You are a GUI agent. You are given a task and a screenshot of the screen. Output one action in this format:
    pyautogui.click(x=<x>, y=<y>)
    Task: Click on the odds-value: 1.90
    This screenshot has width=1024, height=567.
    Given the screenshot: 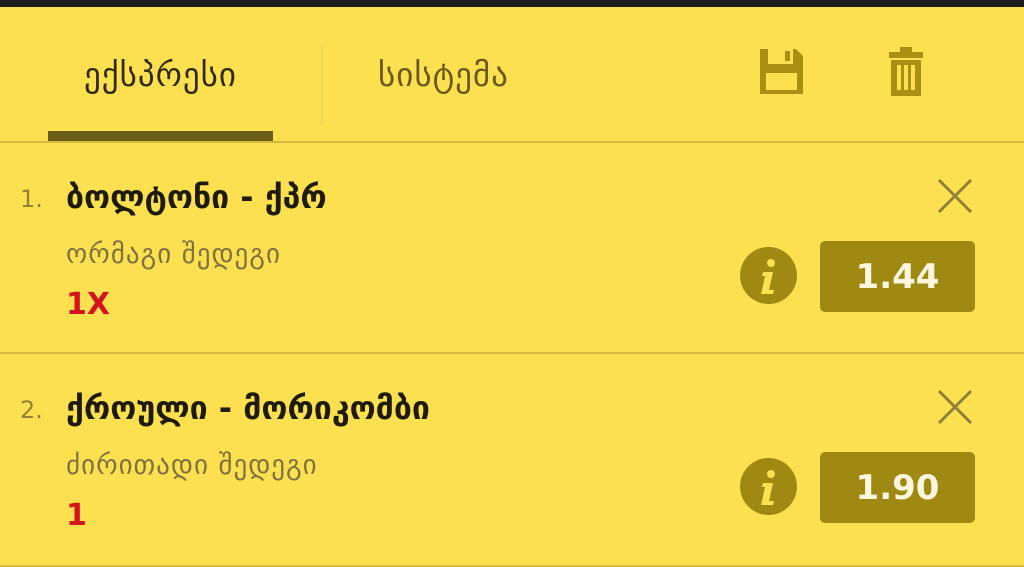 What is the action you would take?
    pyautogui.click(x=897, y=487)
    